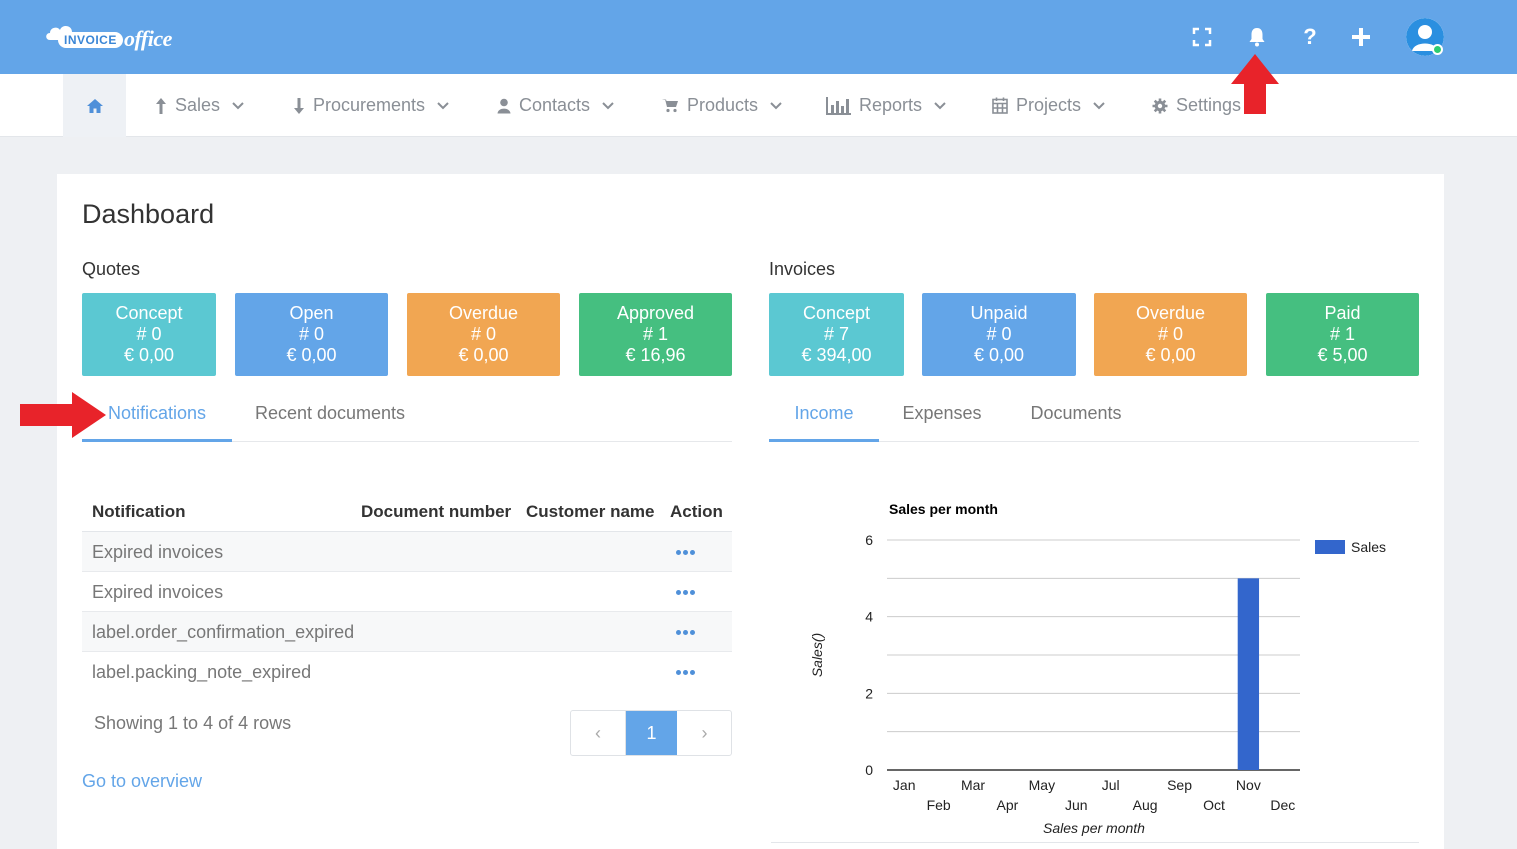  What do you see at coordinates (139, 512) in the screenshot?
I see `col-notification: Notification` at bounding box center [139, 512].